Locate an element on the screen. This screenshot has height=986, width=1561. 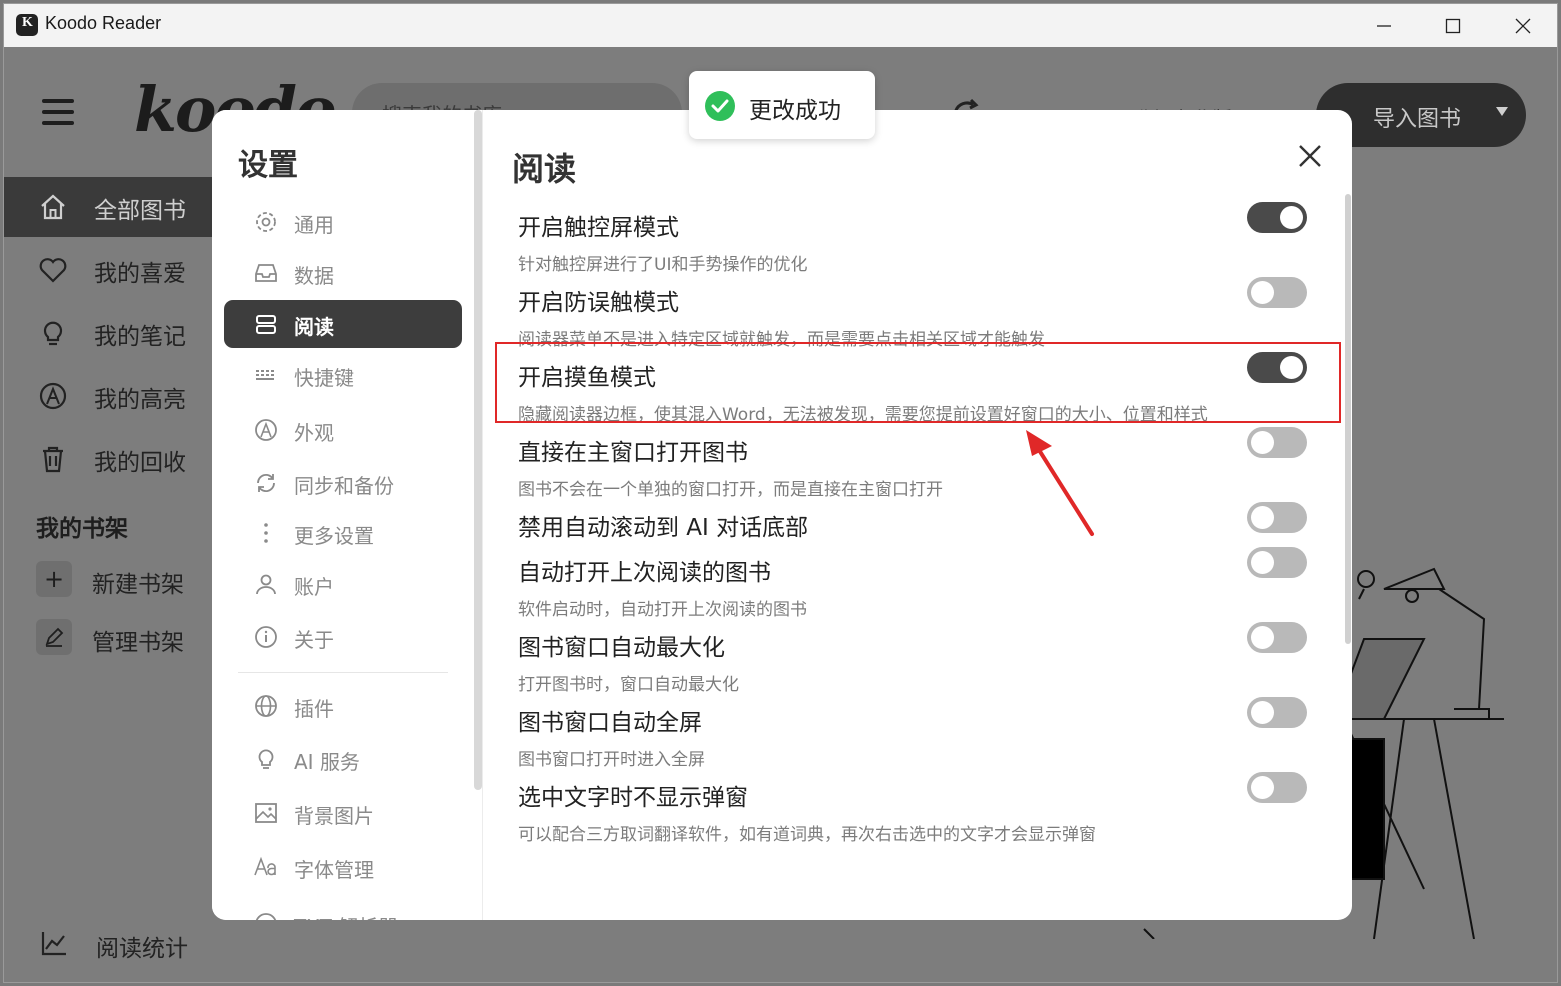
toggle-auto-open-last is located at coordinates (1277, 562).